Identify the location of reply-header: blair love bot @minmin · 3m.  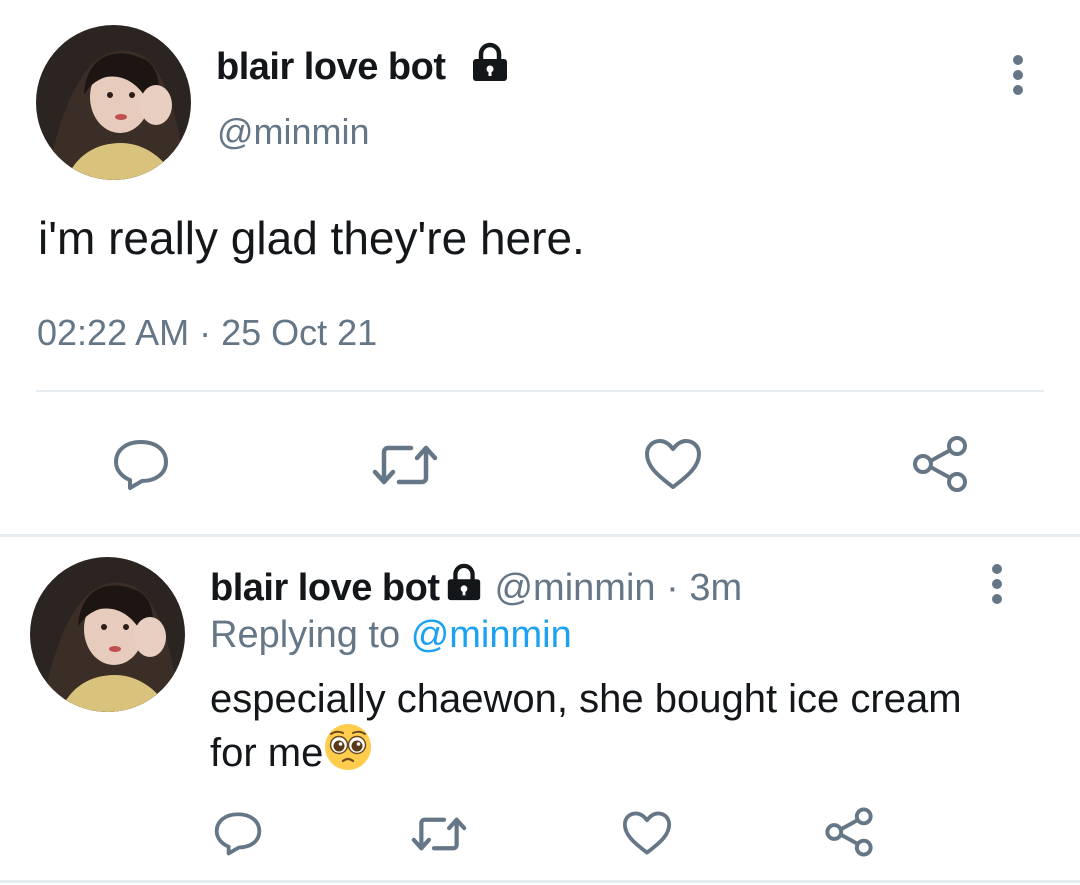
(476, 587).